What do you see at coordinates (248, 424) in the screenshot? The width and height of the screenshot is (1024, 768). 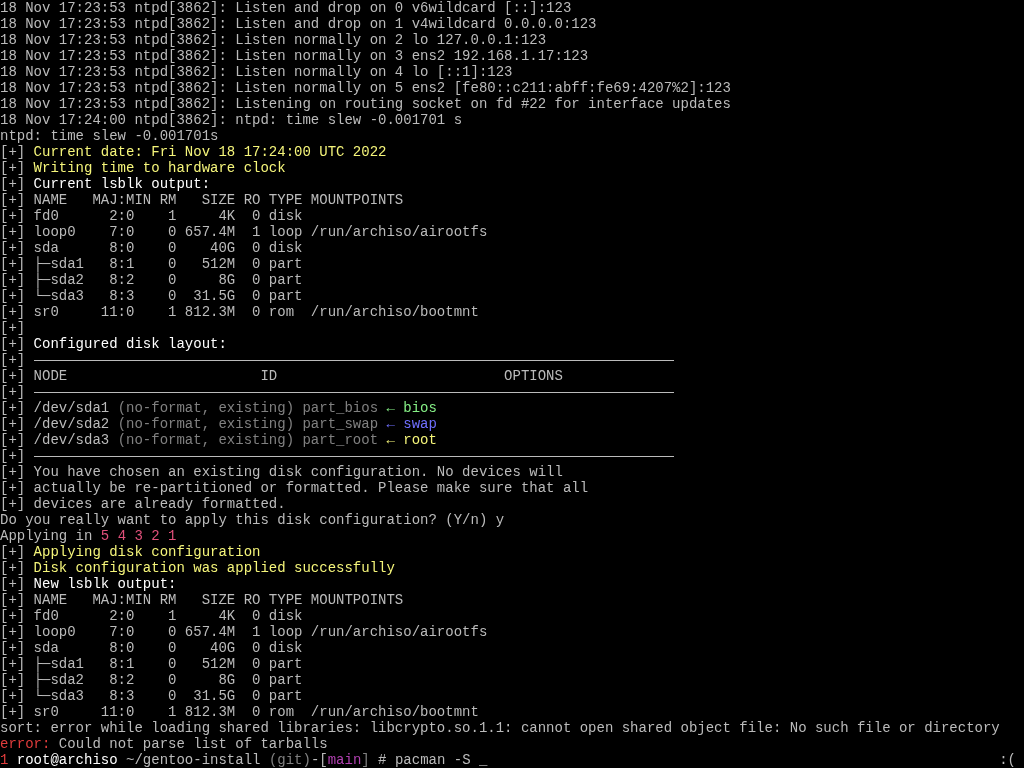 I see `terminal-text: (no-format, existing) part_swap` at bounding box center [248, 424].